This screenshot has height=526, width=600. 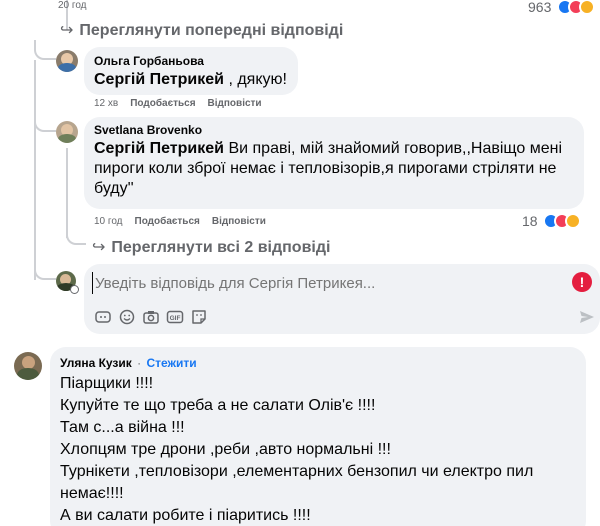 I want to click on comment-reaction-summary: 18, so click(x=552, y=221).